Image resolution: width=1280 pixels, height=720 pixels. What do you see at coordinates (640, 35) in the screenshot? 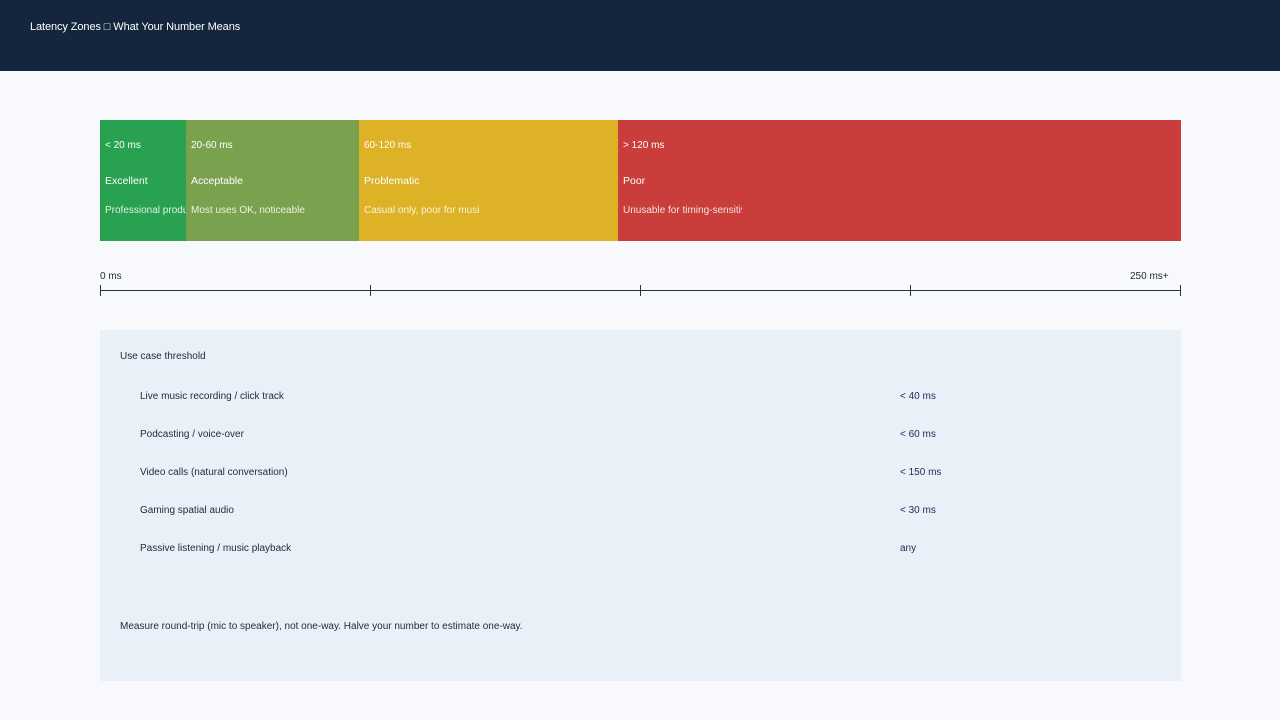
I see `page-header: Latency Zones □ What Your Number Means` at bounding box center [640, 35].